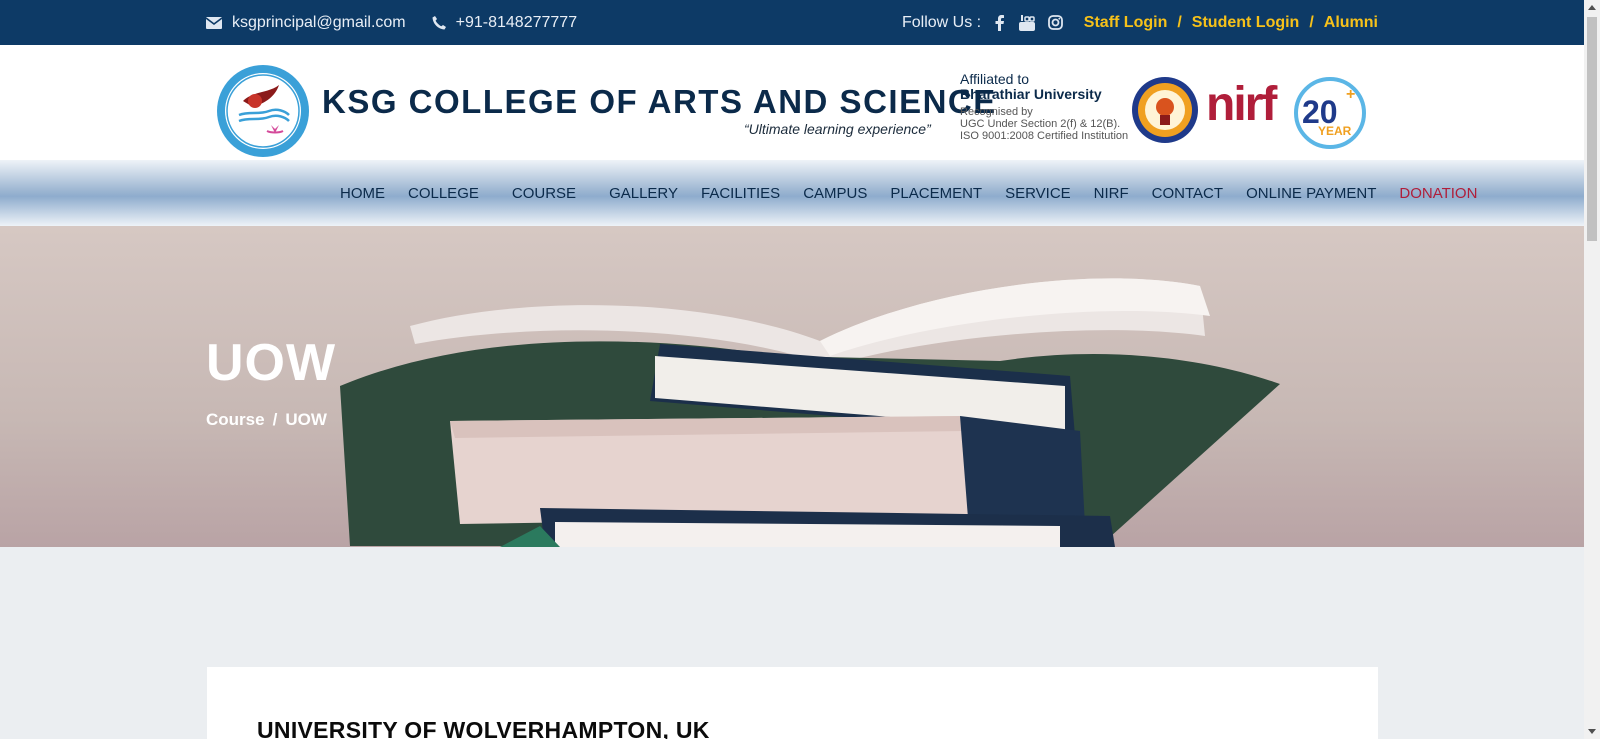 The height and width of the screenshot is (739, 1600). I want to click on alumni-link: Alumni, so click(1351, 23).